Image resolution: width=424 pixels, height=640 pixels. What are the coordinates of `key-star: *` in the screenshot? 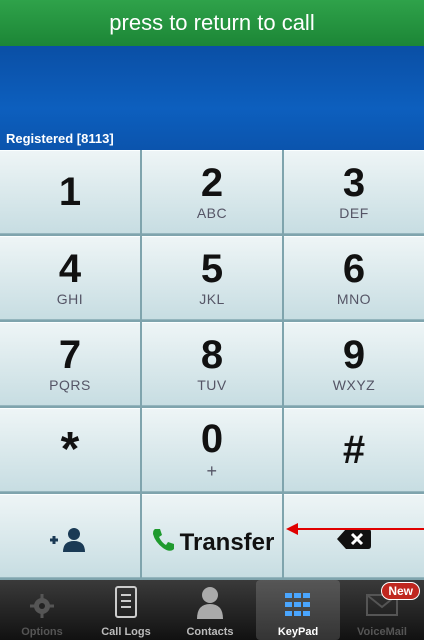 It's located at (70, 450).